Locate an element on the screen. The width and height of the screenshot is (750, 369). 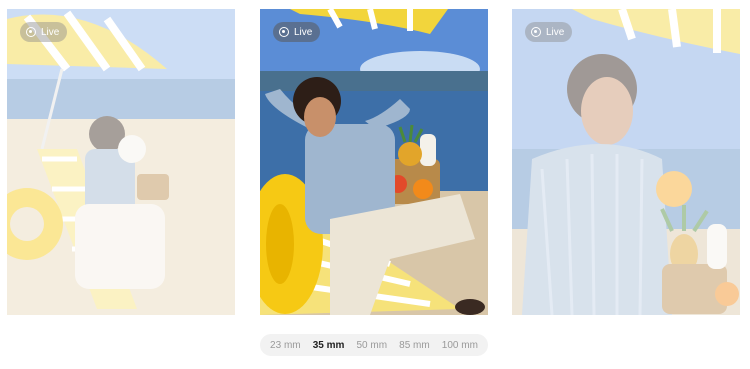
focal-length-selector: 23 mm 35 mm 50 mm 85 mm 100 mm is located at coordinates (374, 345).